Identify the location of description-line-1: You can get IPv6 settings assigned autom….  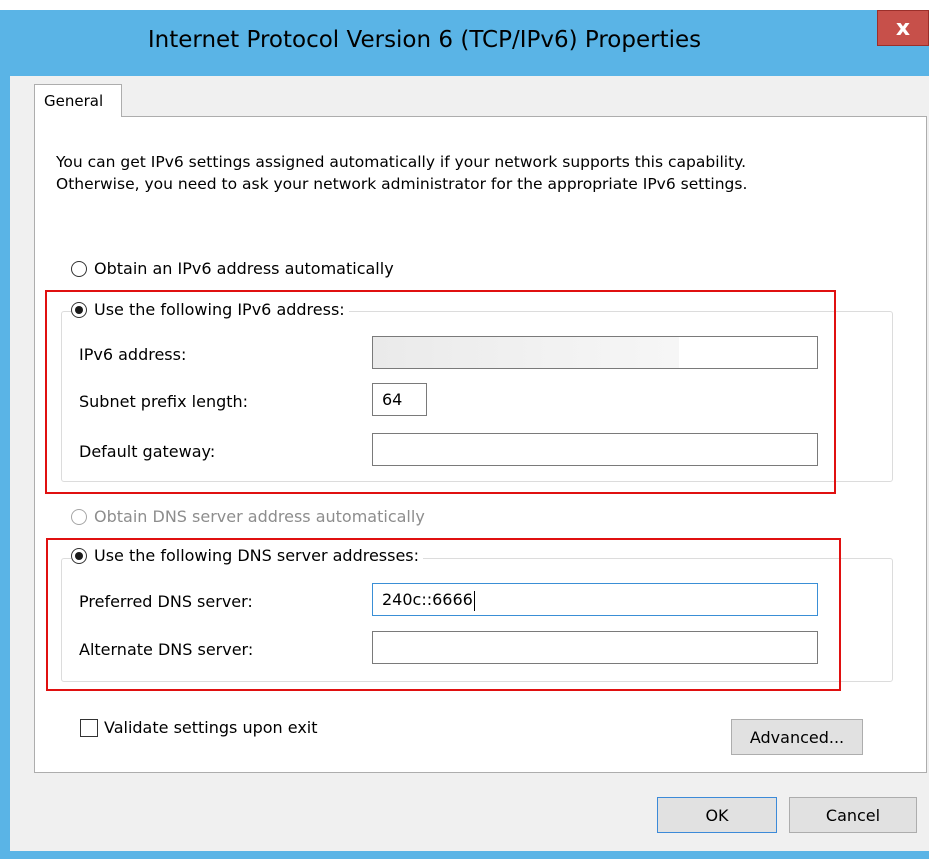
(401, 162).